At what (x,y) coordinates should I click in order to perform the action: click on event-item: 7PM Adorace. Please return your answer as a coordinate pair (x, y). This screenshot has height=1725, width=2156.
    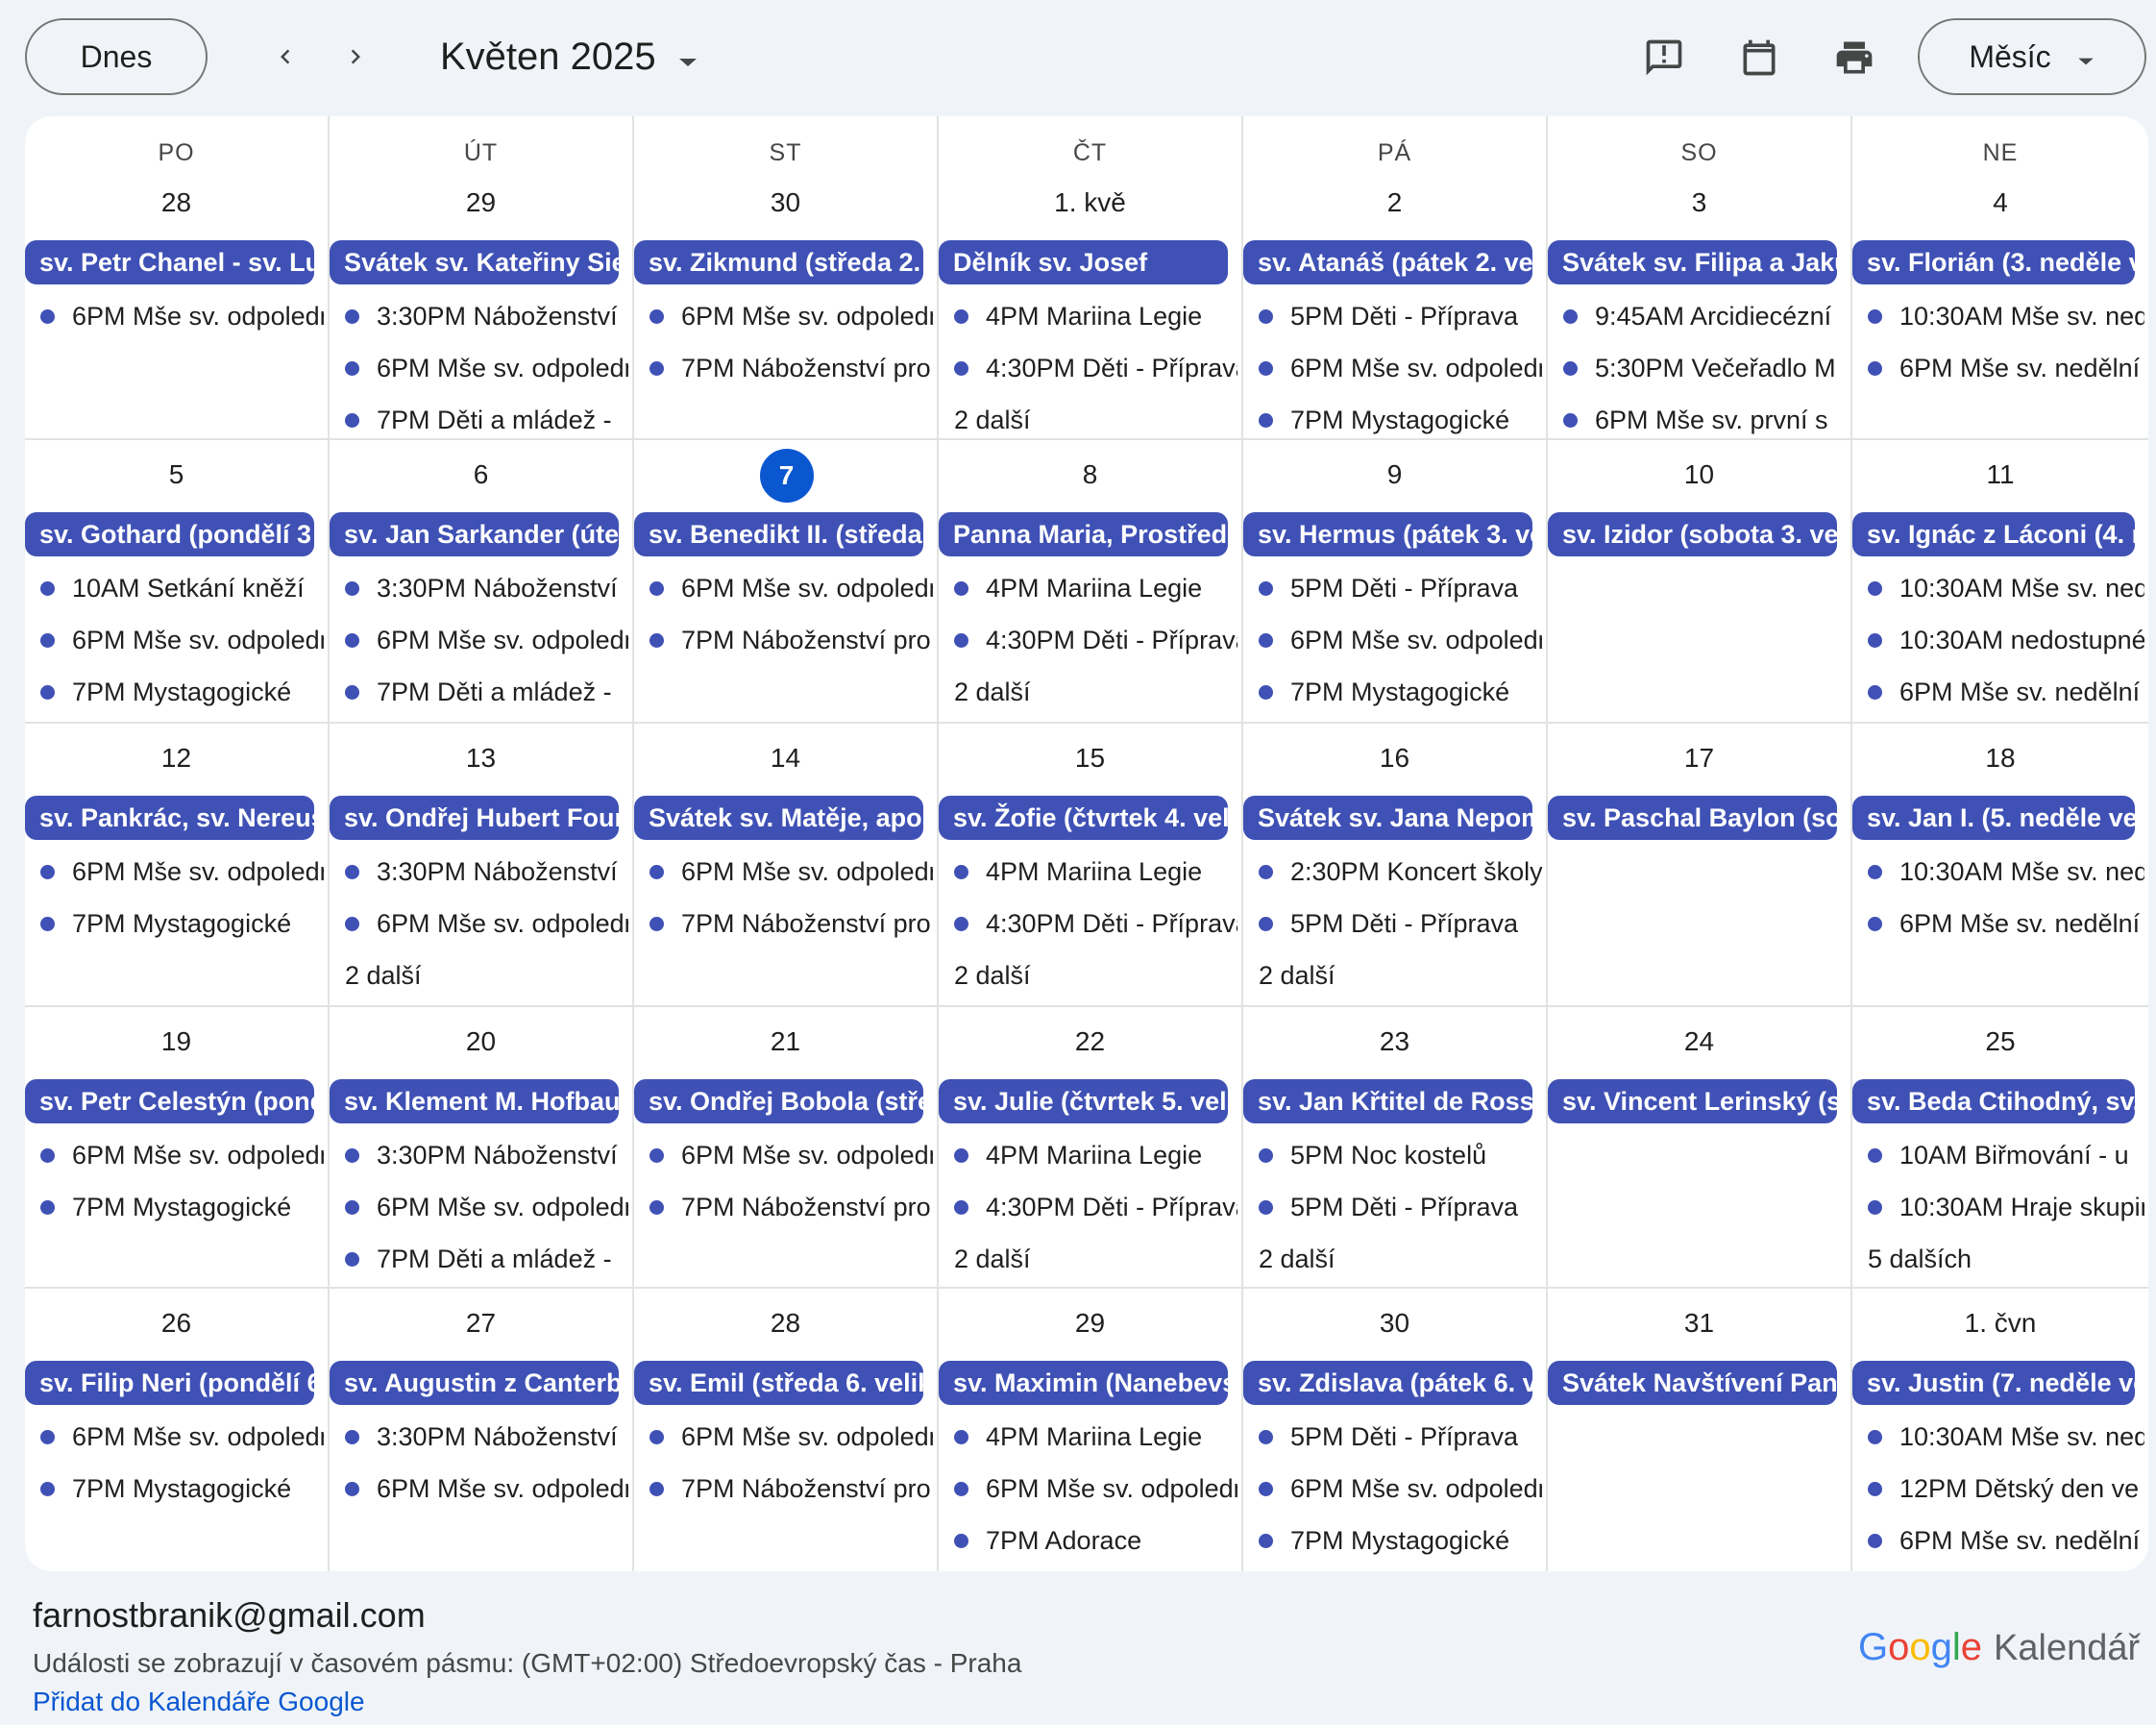
    Looking at the image, I should click on (1095, 1540).